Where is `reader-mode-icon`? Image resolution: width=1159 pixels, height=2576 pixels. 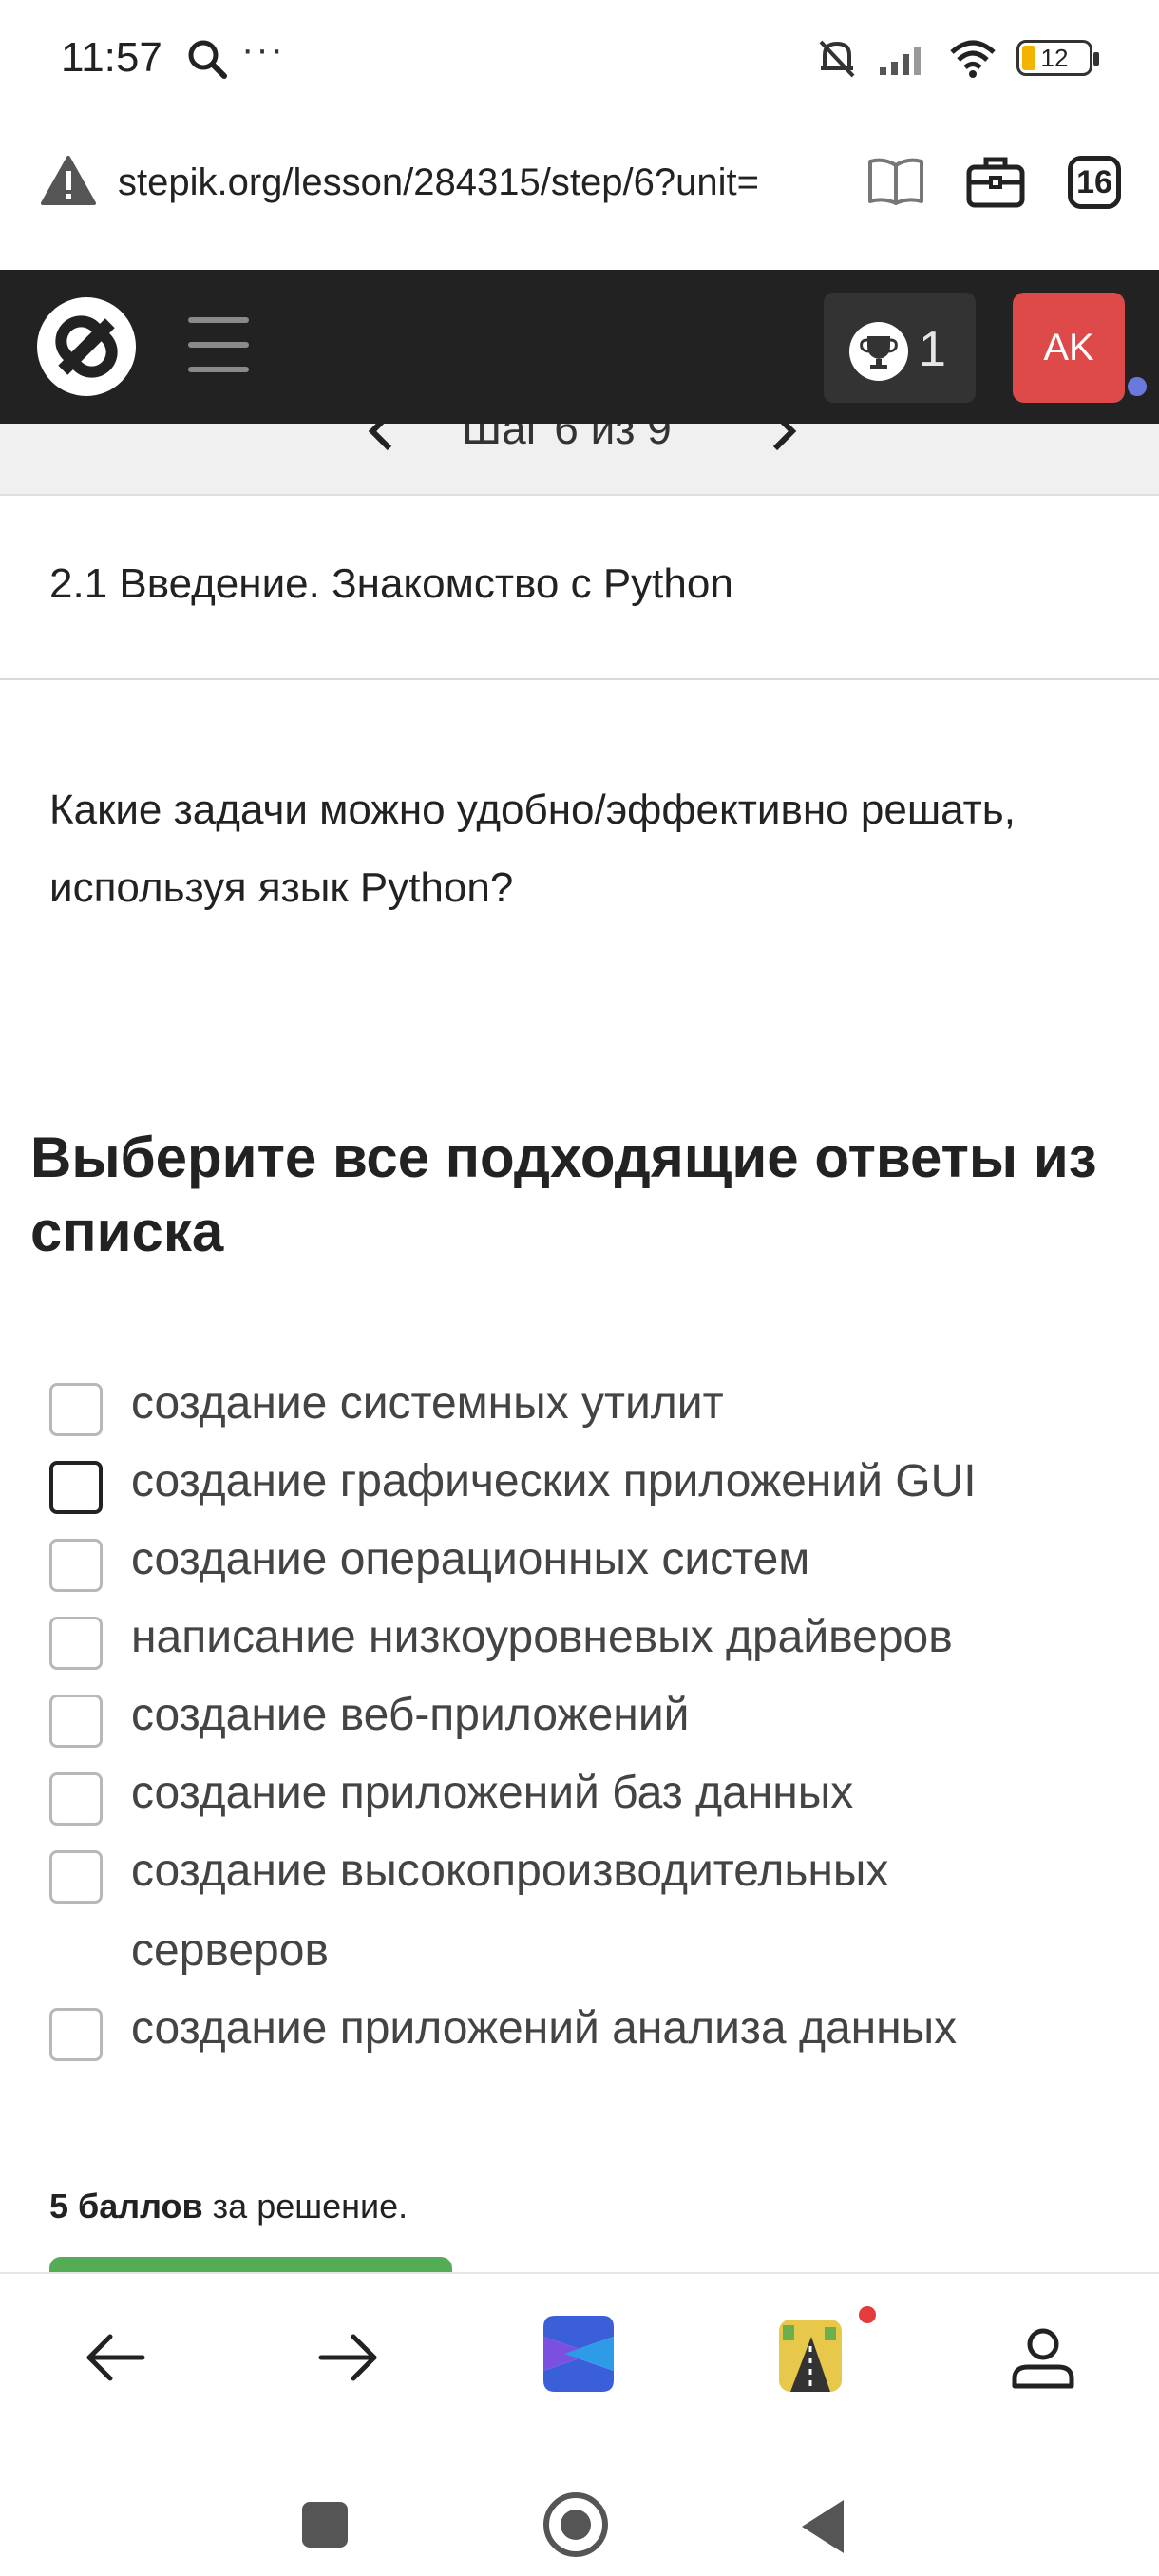
reader-mode-icon is located at coordinates (895, 180).